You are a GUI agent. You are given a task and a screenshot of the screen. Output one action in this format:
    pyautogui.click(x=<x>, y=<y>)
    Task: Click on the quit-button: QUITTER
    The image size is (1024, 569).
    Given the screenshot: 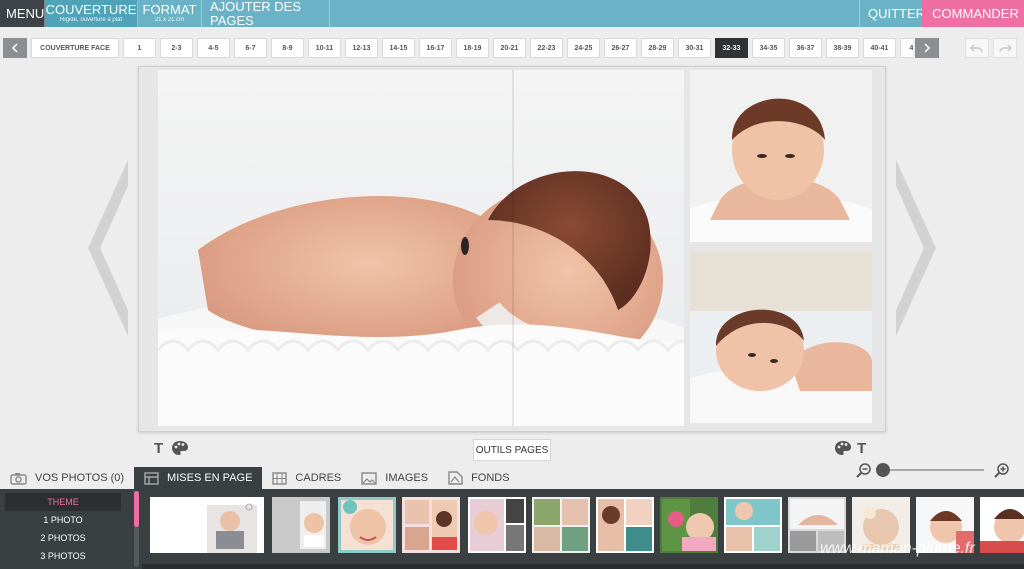 What is the action you would take?
    pyautogui.click(x=892, y=13)
    